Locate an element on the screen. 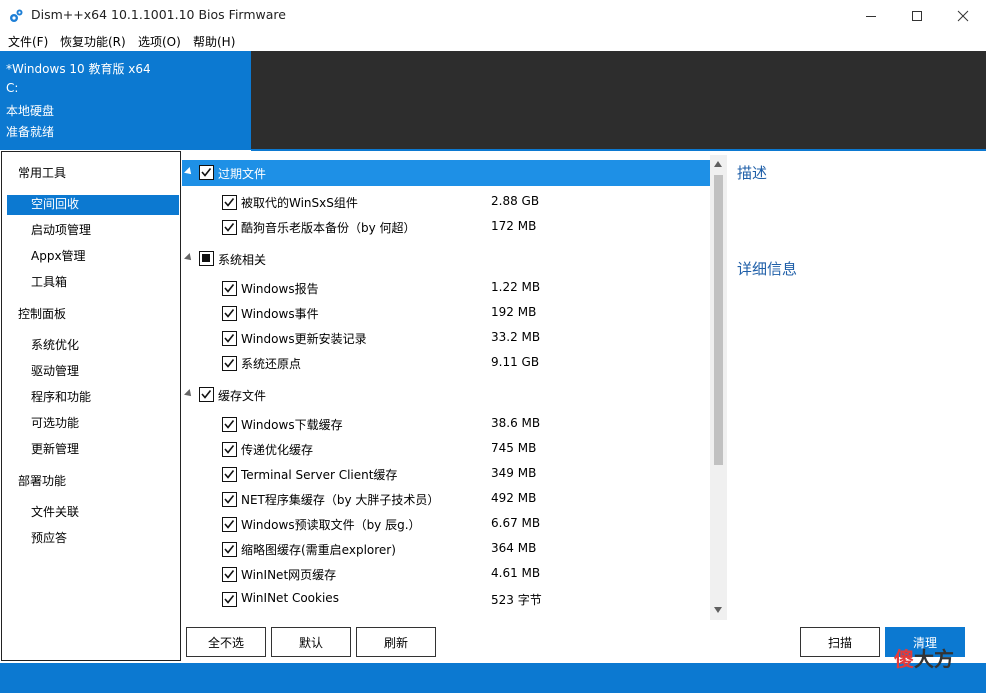  item-size: 38.6 MB is located at coordinates (516, 423).